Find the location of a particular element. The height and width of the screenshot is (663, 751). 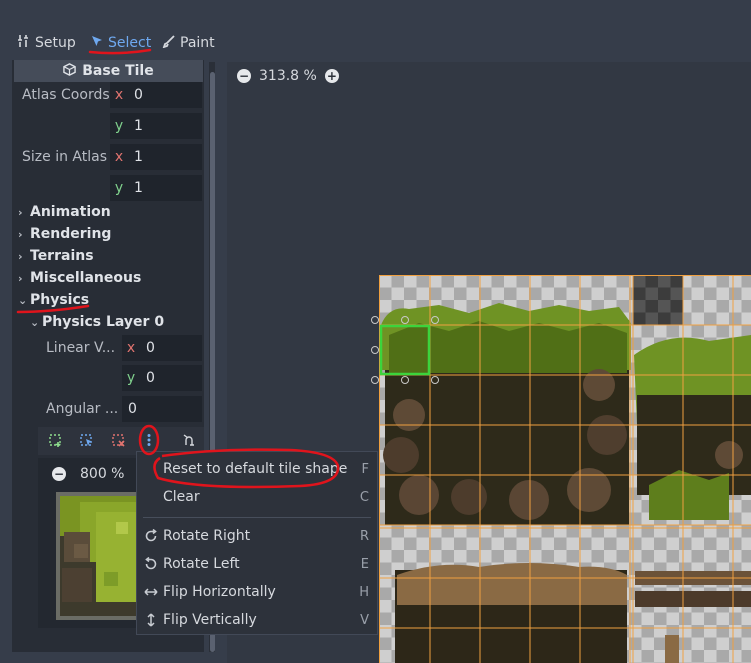

create-polygon-button is located at coordinates (55, 442).